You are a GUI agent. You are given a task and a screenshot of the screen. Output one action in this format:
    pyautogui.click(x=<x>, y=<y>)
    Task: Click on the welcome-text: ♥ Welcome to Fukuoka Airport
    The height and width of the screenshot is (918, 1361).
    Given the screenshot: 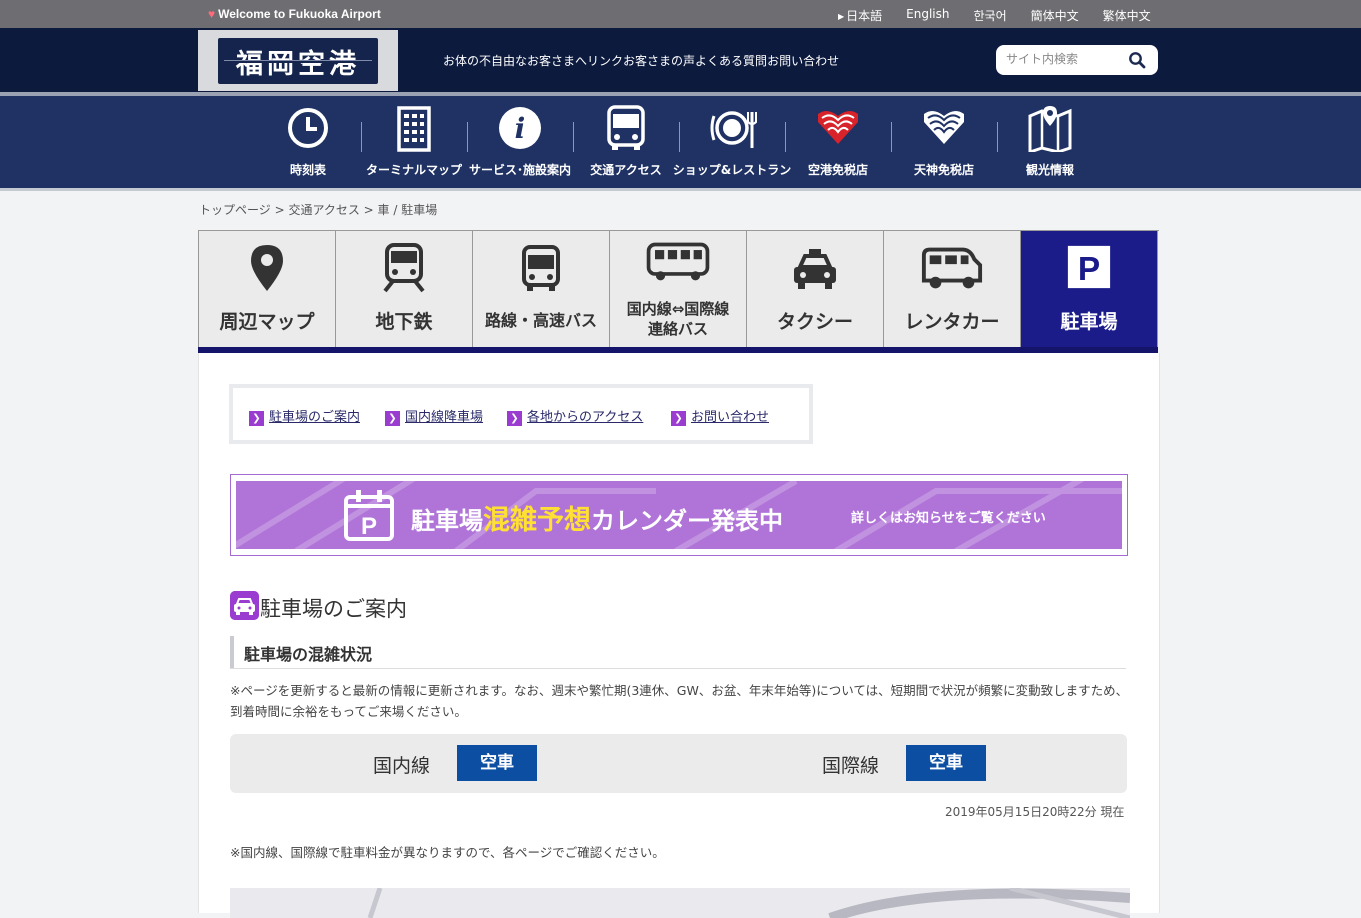 What is the action you would take?
    pyautogui.click(x=294, y=14)
    